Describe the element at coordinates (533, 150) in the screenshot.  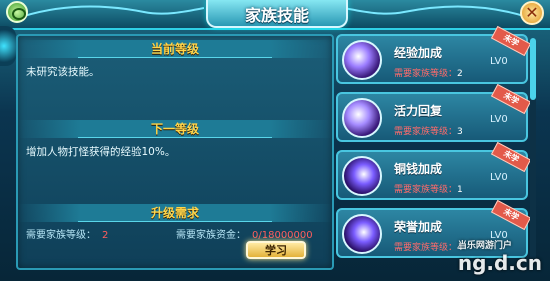
I see `skill-list-scrollbar` at that location.